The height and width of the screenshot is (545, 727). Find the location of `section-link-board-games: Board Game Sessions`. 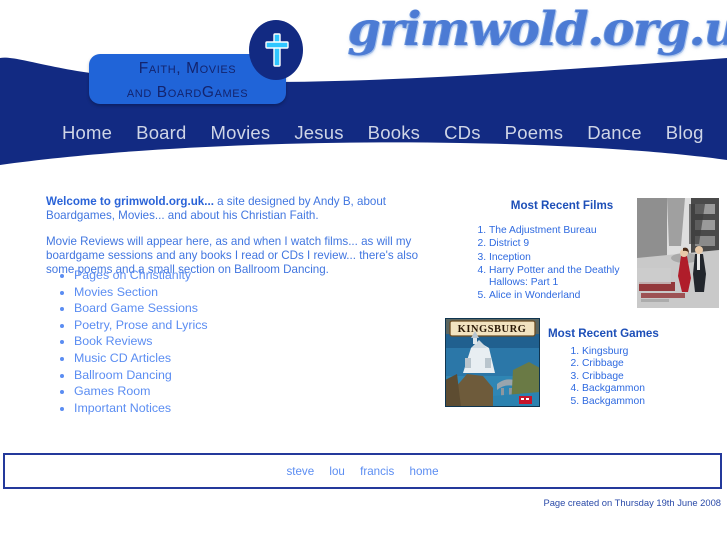

section-link-board-games: Board Game Sessions is located at coordinates (136, 308).